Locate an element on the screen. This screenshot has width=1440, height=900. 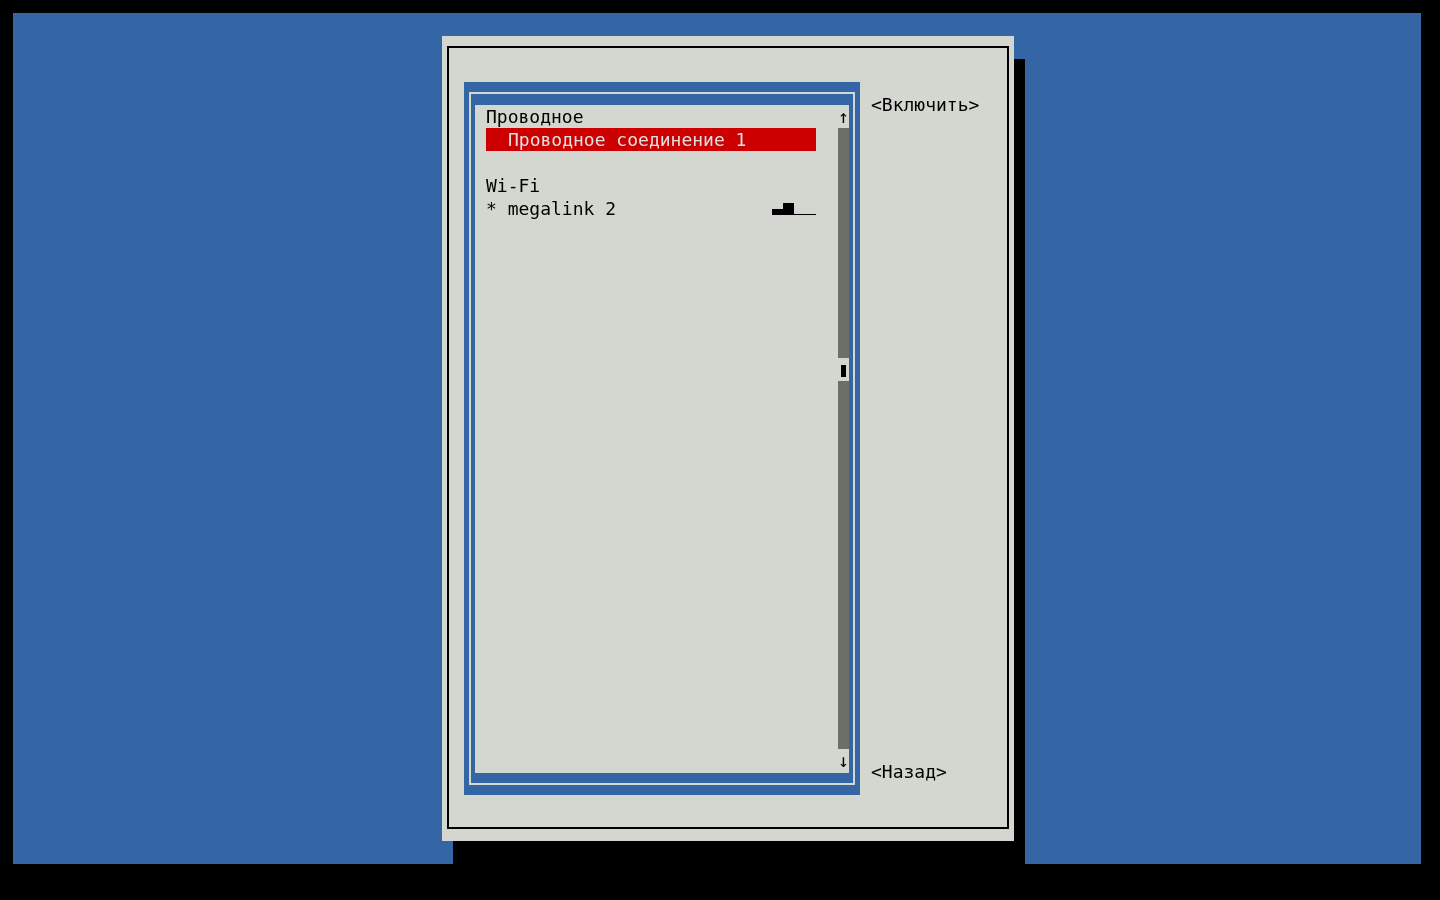
dialog-button: <Включить> is located at coordinates (925, 104).